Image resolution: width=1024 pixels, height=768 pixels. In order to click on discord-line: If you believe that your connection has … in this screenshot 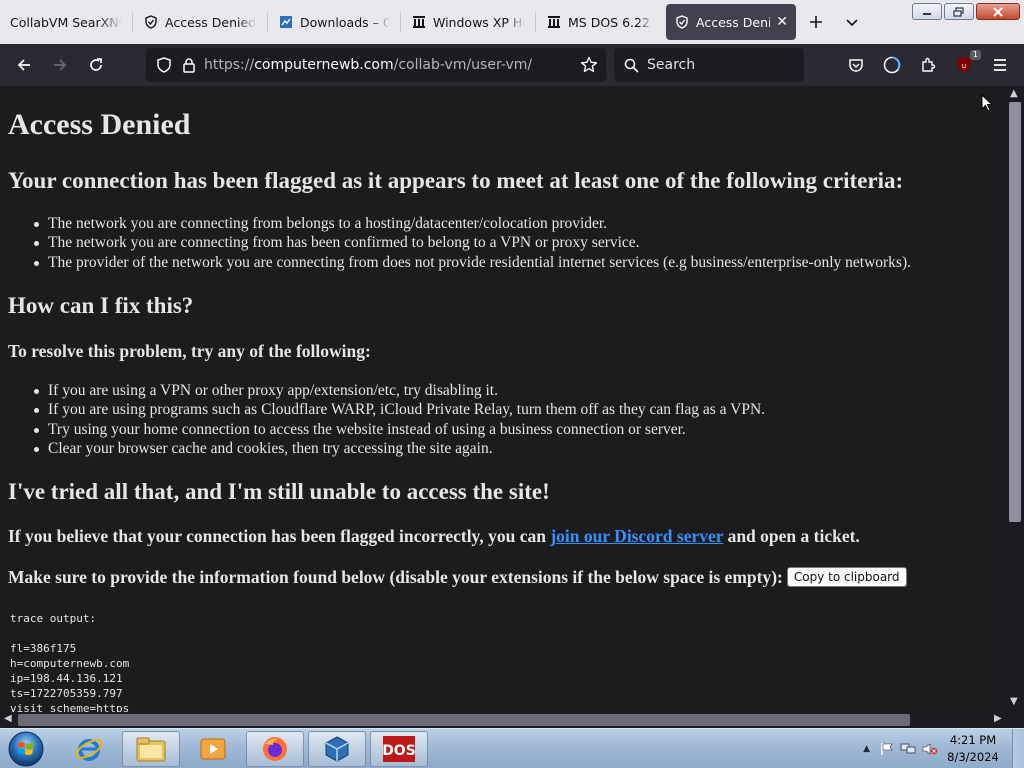, I will do `click(434, 536)`.